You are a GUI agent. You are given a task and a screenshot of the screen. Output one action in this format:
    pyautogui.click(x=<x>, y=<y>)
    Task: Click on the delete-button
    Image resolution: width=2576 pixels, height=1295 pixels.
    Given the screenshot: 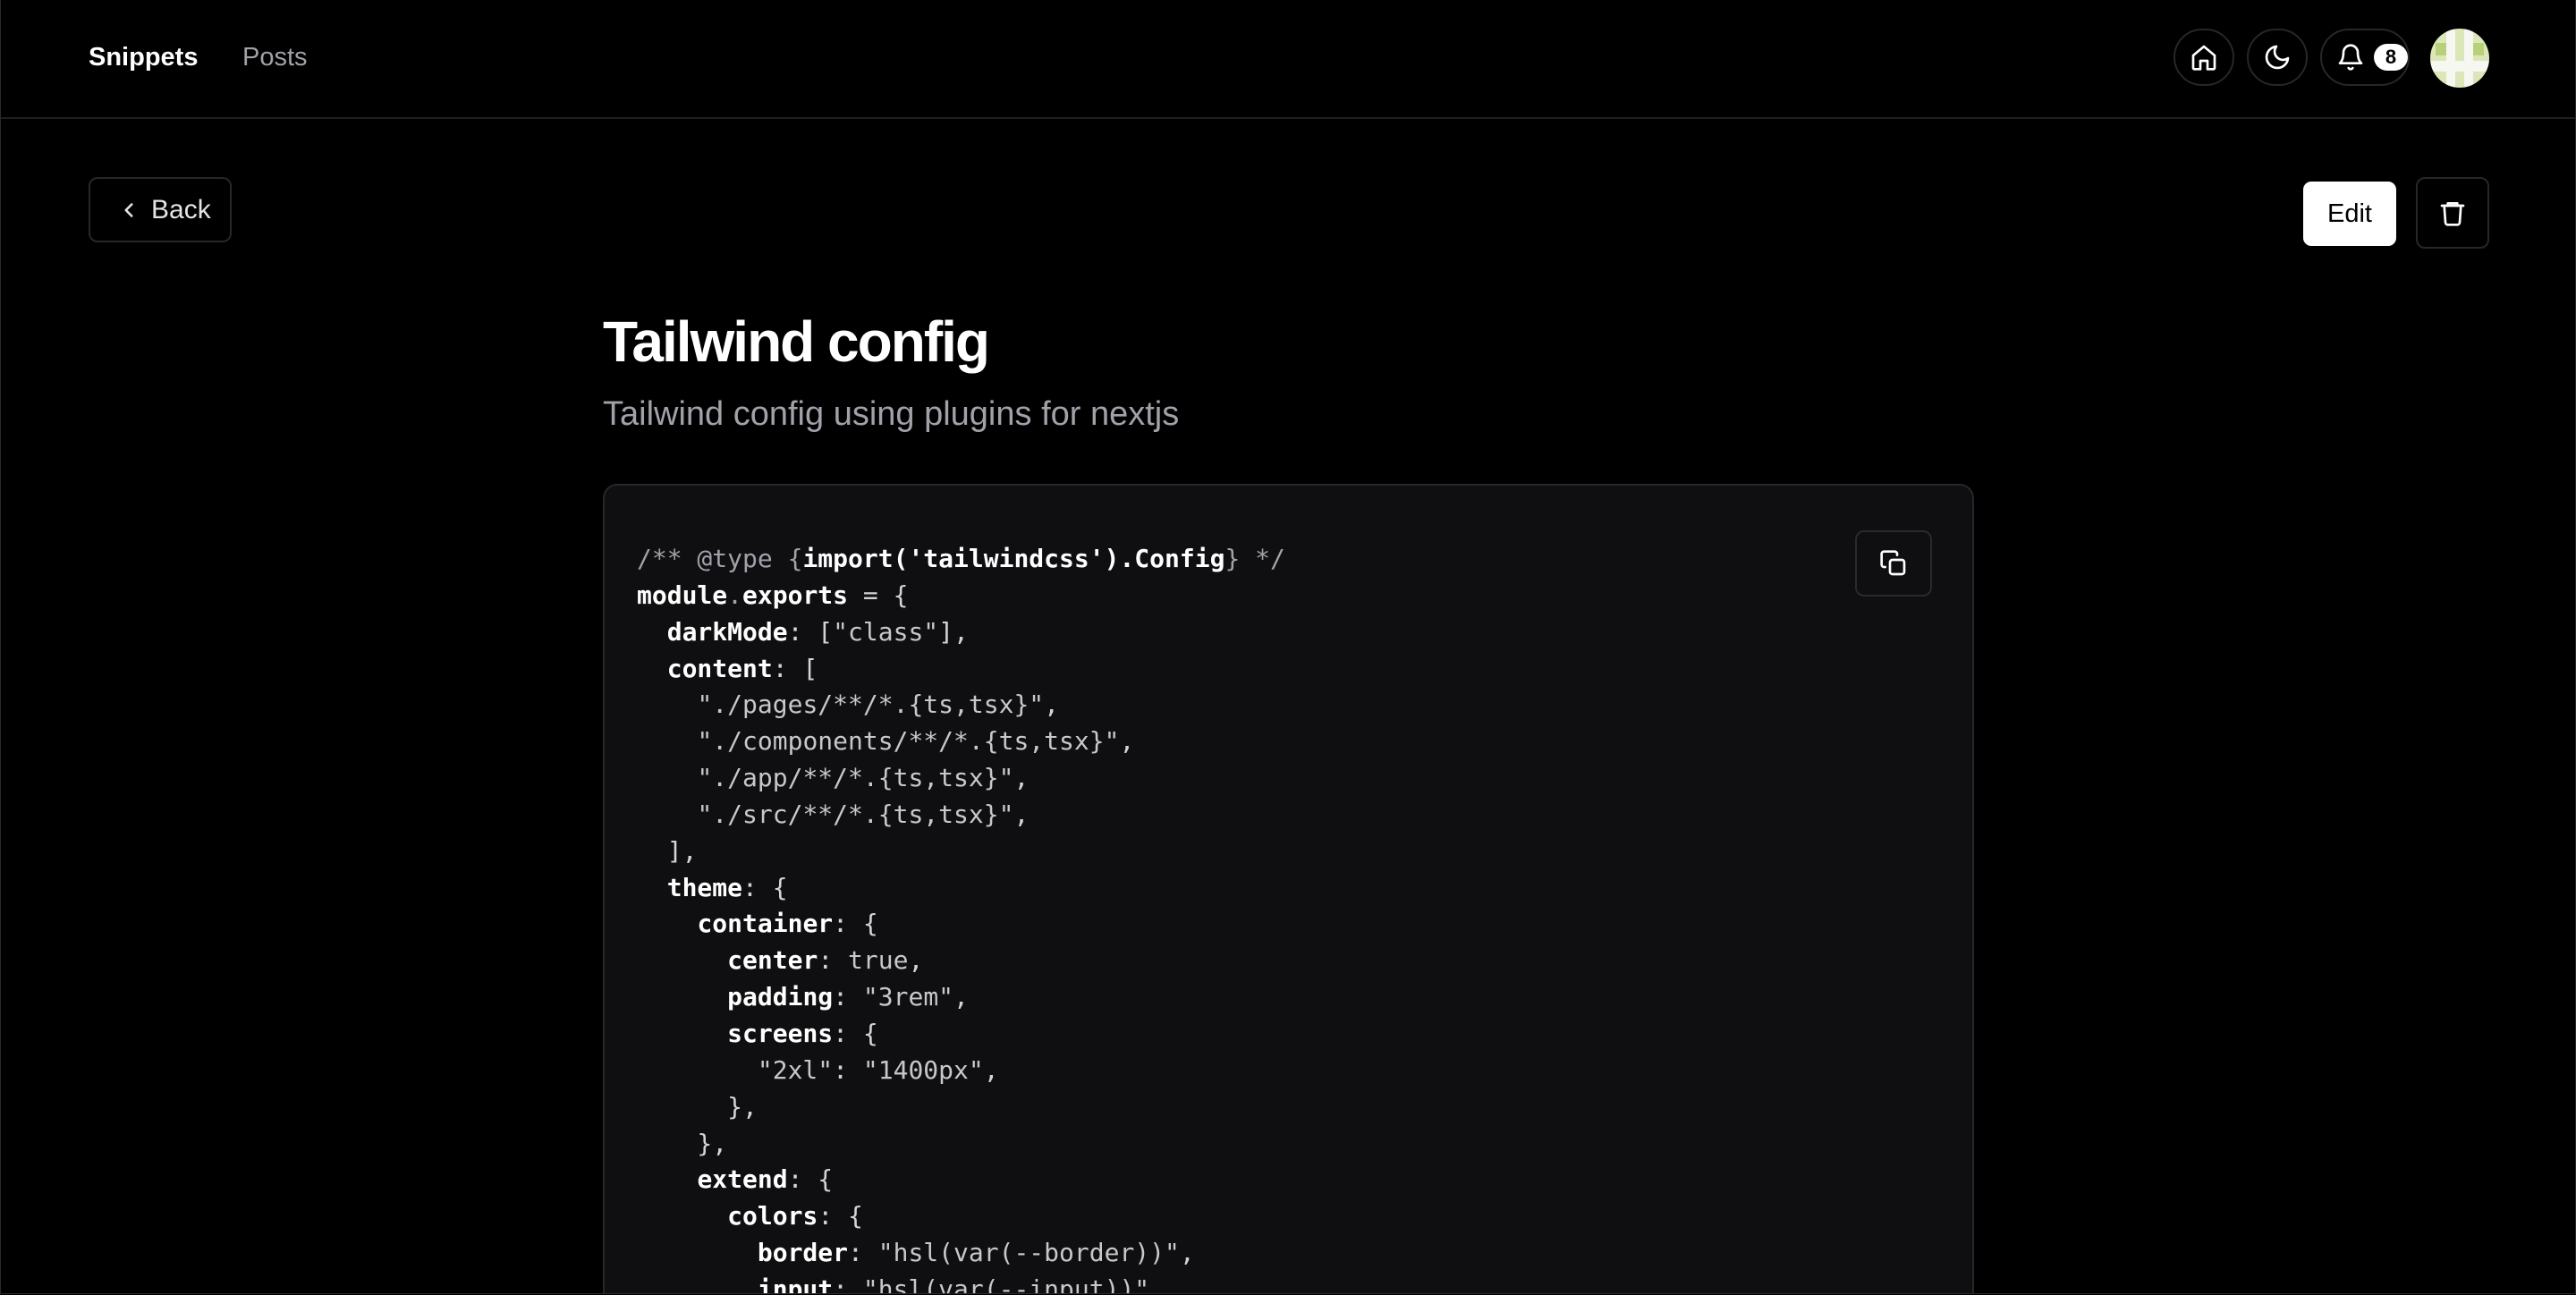 What is the action you would take?
    pyautogui.click(x=2452, y=213)
    